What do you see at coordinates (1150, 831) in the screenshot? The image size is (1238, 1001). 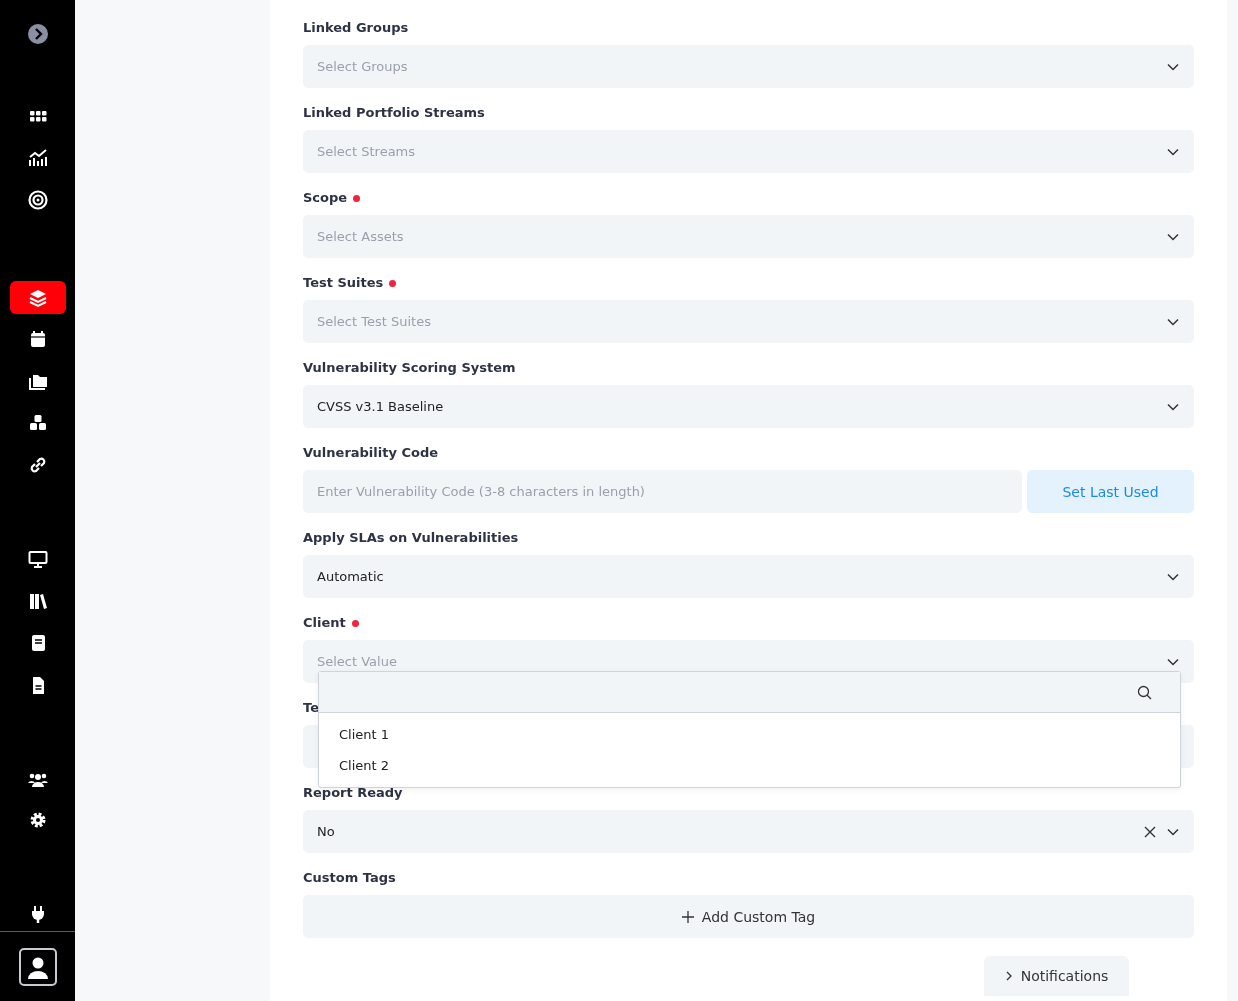 I see `clear-icon` at bounding box center [1150, 831].